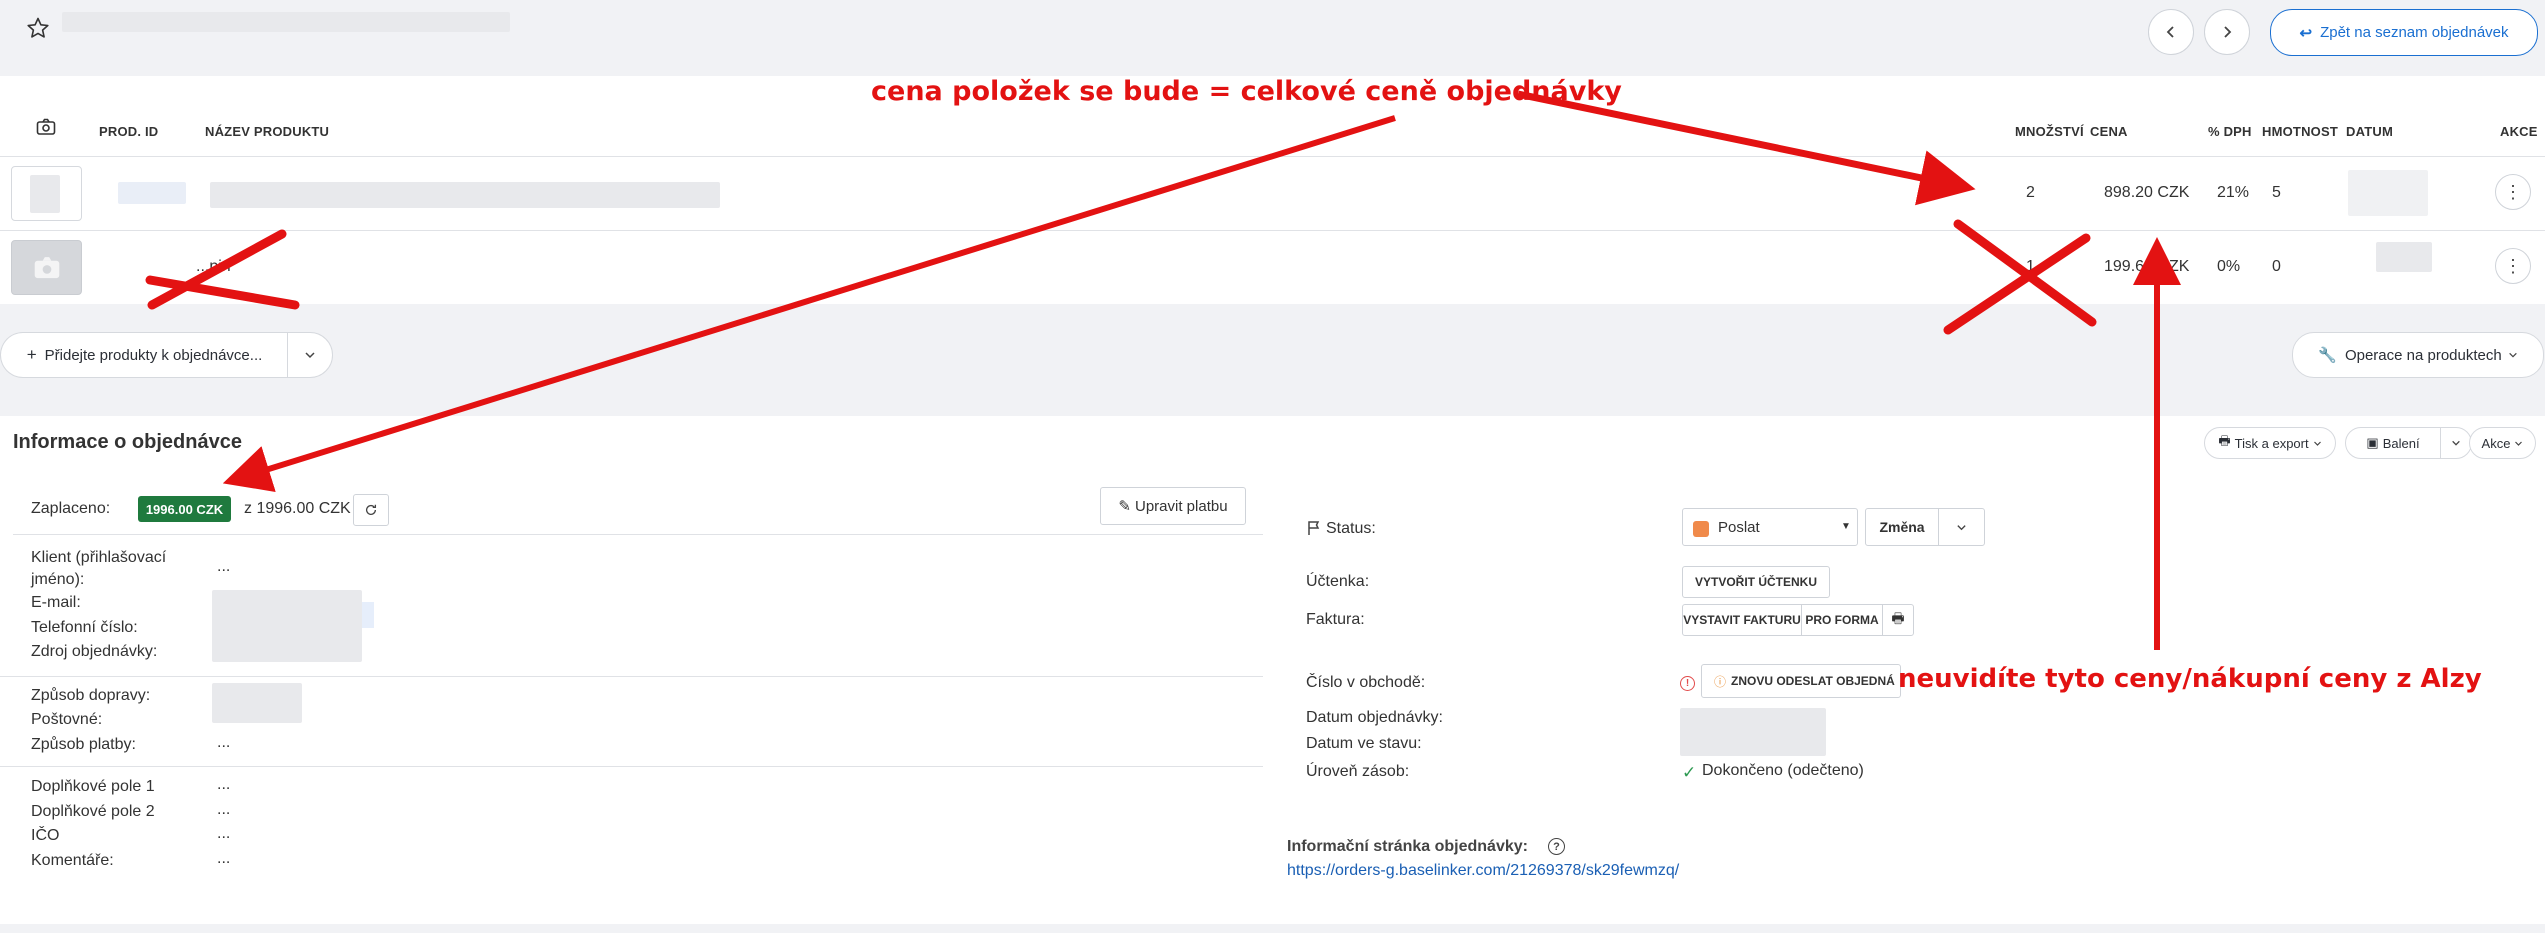 Image resolution: width=2545 pixels, height=933 pixels. I want to click on add-products-dropdown, so click(310, 355).